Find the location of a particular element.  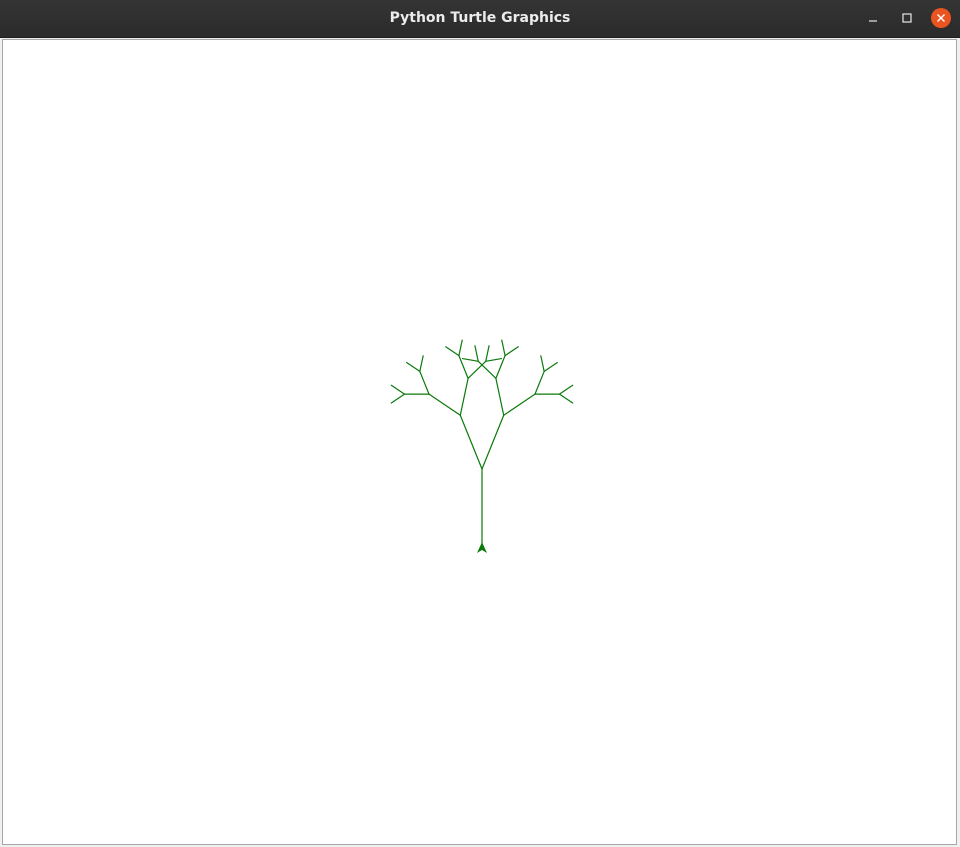

maximize-icon is located at coordinates (907, 18).